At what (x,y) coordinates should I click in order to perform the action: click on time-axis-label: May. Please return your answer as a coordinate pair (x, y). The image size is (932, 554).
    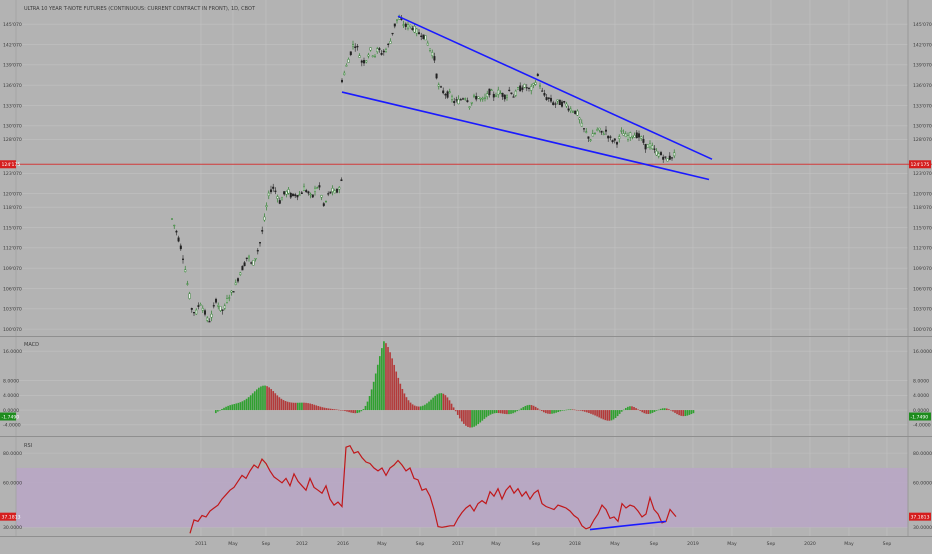
    Looking at the image, I should click on (233, 544).